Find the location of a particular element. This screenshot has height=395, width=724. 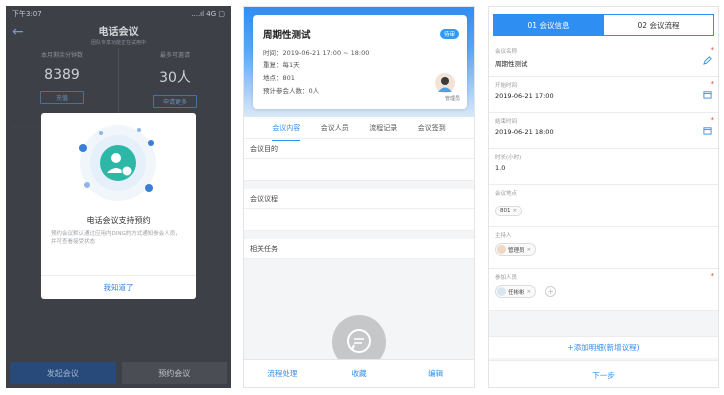

minutes-label: 本月剩余分钟数 is located at coordinates (61, 55).